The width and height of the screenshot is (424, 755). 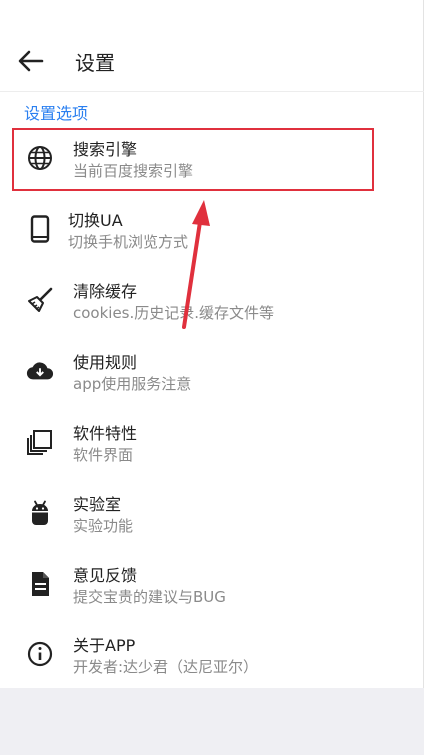 I want to click on settings-item-usage-rules: 使用规则 app使用服务注意, so click(x=212, y=373).